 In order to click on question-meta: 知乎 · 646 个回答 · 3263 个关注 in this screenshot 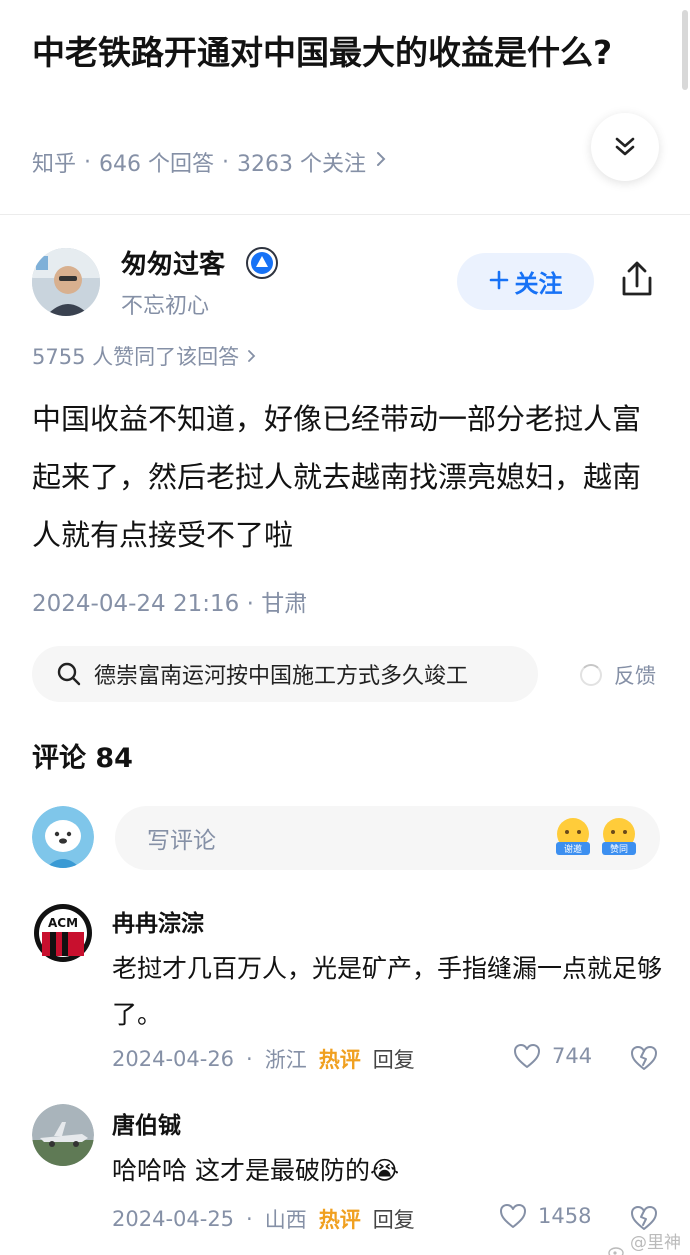, I will do `click(210, 162)`.